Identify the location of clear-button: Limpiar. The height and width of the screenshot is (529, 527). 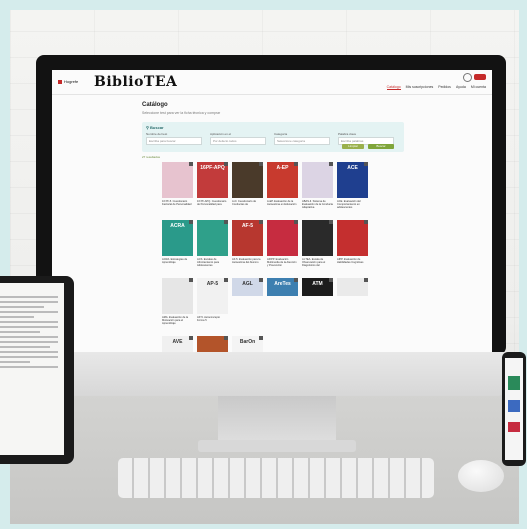
(353, 146).